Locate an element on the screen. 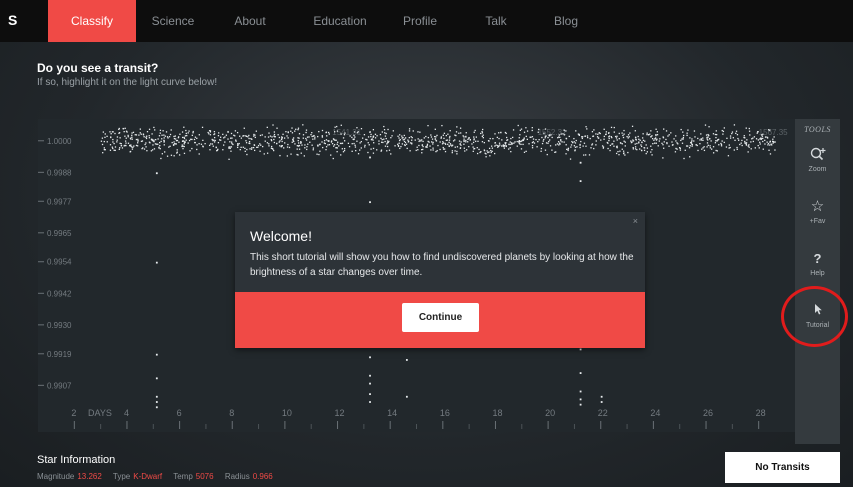 This screenshot has height=487, width=853. fav-tool-label: +Fav is located at coordinates (817, 221).